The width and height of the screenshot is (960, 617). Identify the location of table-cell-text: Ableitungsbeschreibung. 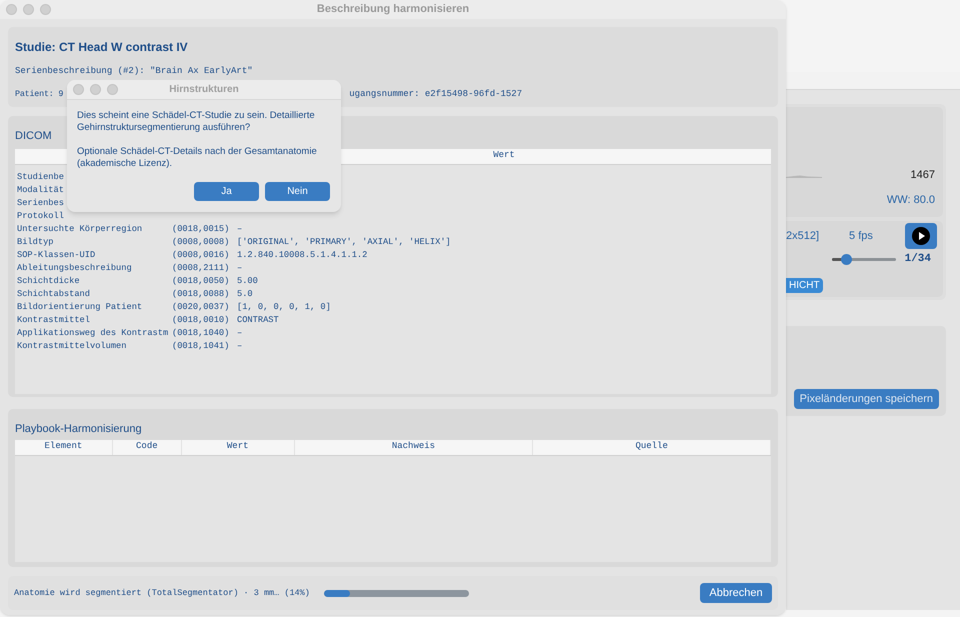
(75, 269).